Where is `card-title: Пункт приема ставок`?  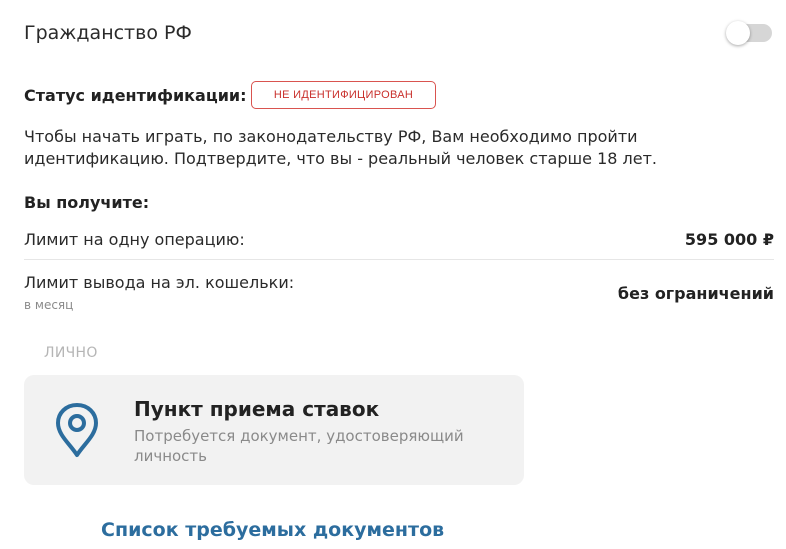
card-title: Пункт приема ставок is located at coordinates (257, 409).